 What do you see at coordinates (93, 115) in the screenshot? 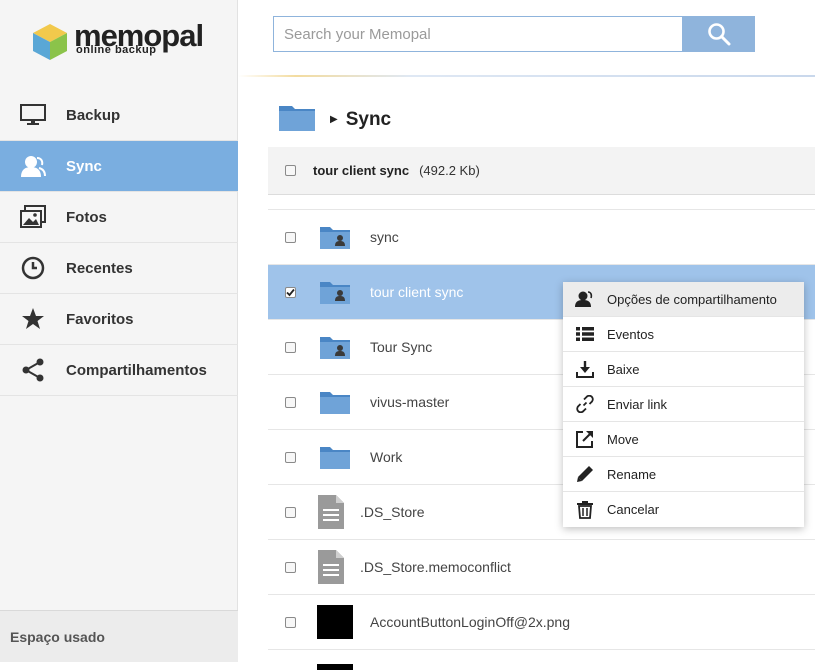
I see `sidebar-item-label: Backup` at bounding box center [93, 115].